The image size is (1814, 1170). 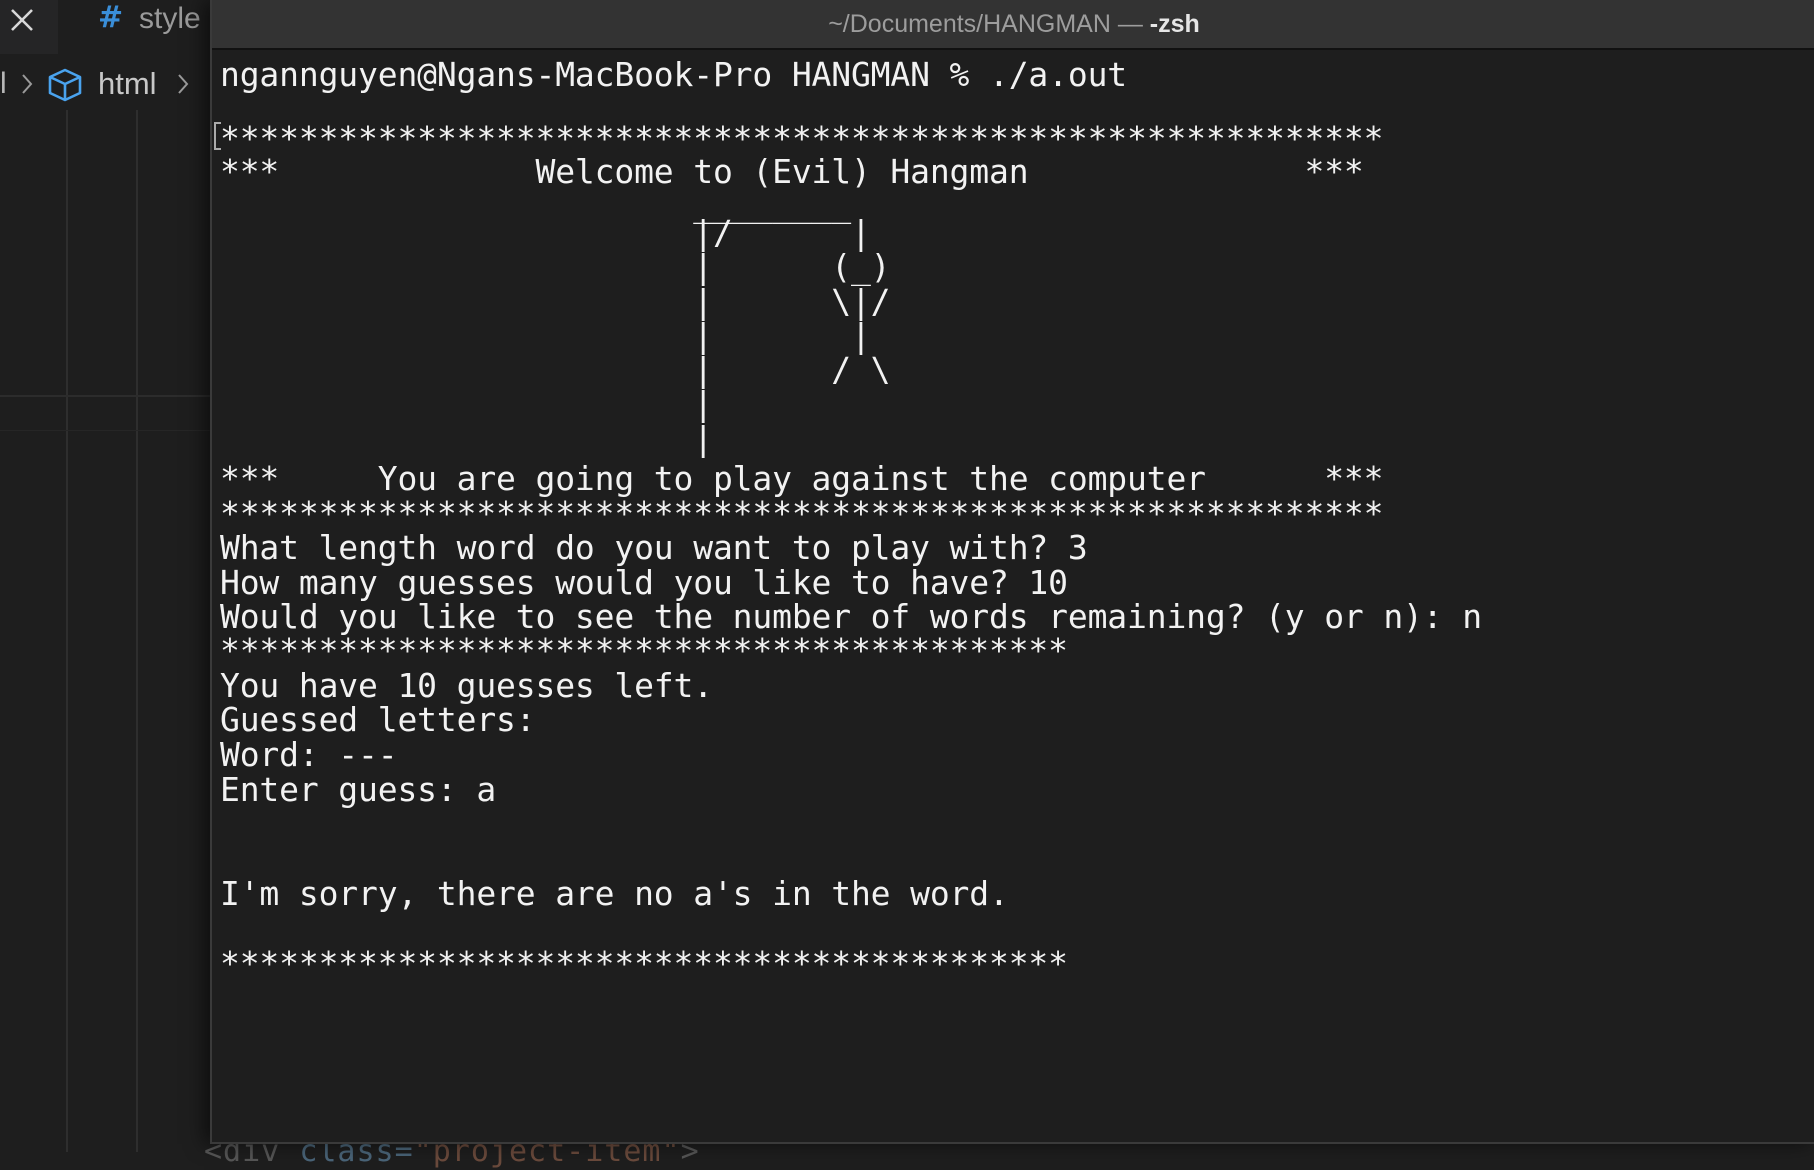 I want to click on terminal-line: I'm sorry, there are no a's in the word., so click(x=614, y=893).